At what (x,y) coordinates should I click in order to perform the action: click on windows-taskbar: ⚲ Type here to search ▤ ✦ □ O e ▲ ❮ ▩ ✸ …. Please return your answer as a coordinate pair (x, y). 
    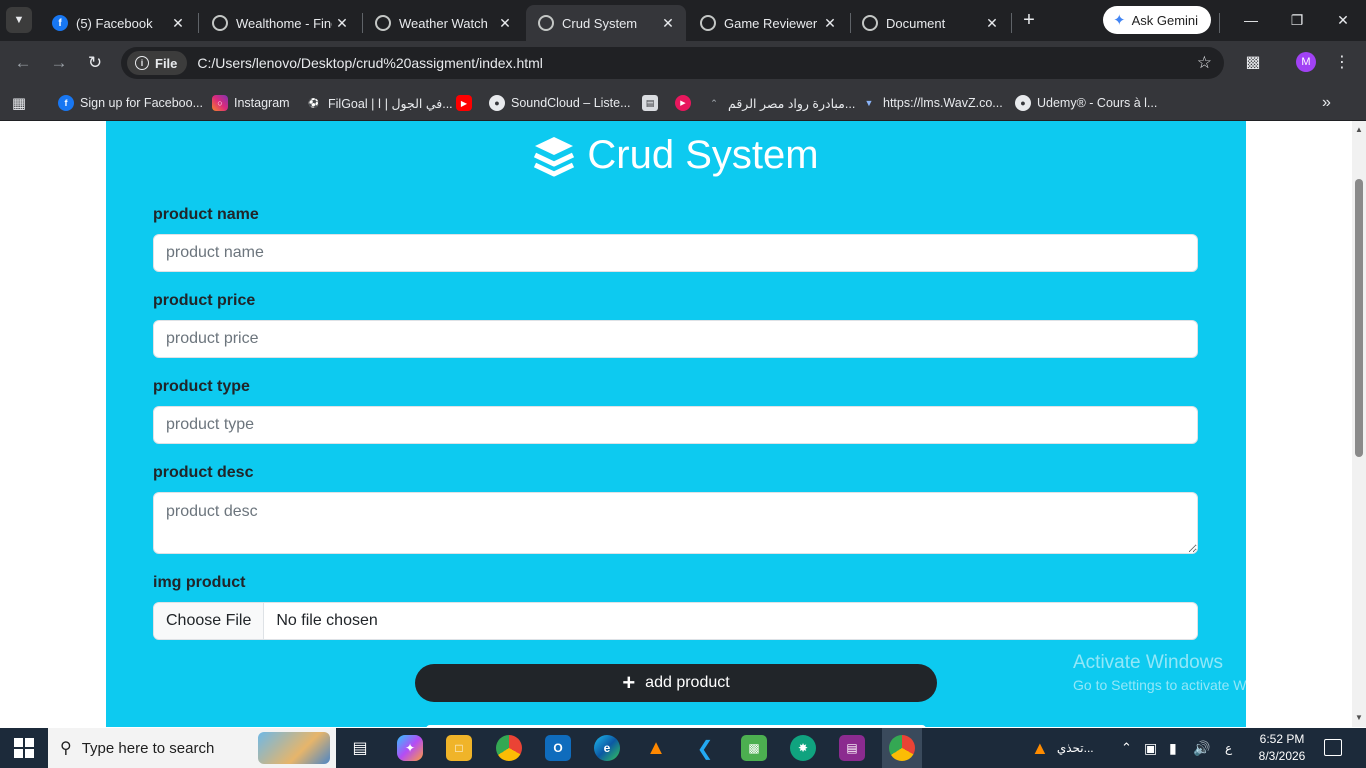
    Looking at the image, I should click on (683, 748).